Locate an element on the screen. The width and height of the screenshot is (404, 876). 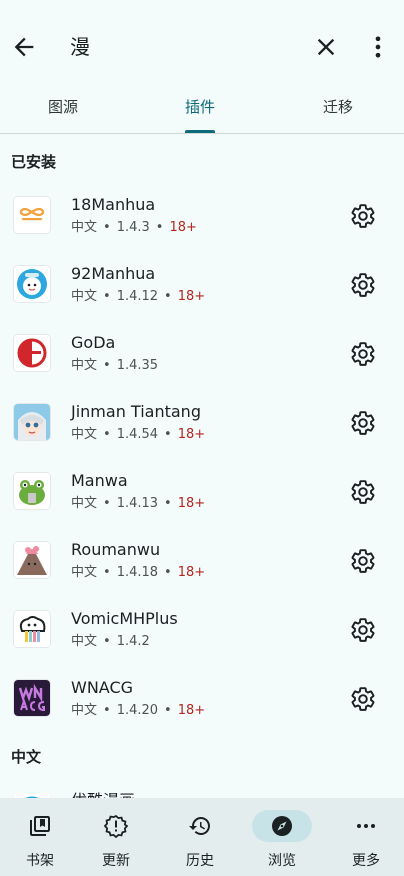
nav-library: 书架 is located at coordinates (40, 837).